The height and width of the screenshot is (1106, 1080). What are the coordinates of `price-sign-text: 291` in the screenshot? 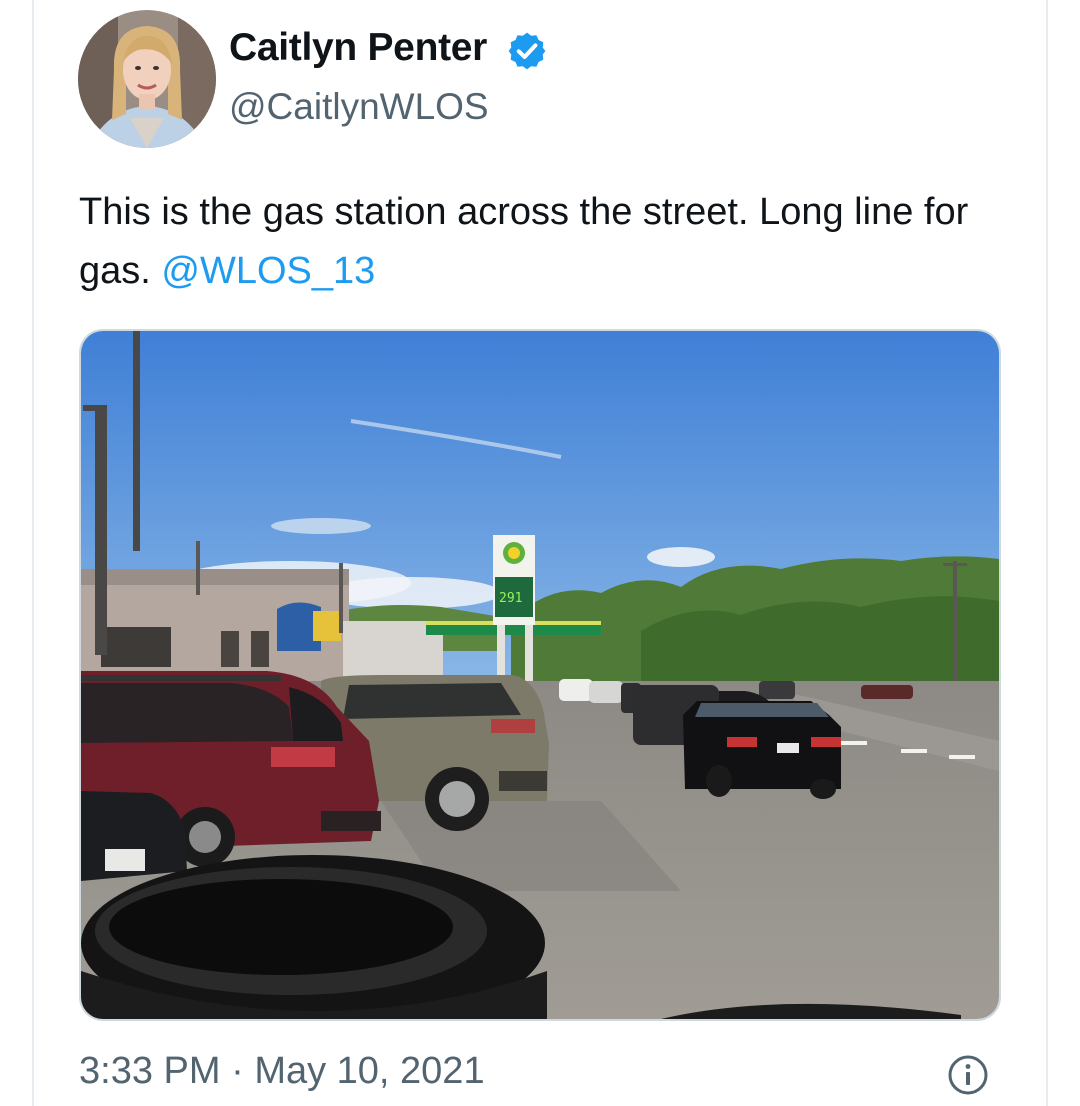 It's located at (510, 598).